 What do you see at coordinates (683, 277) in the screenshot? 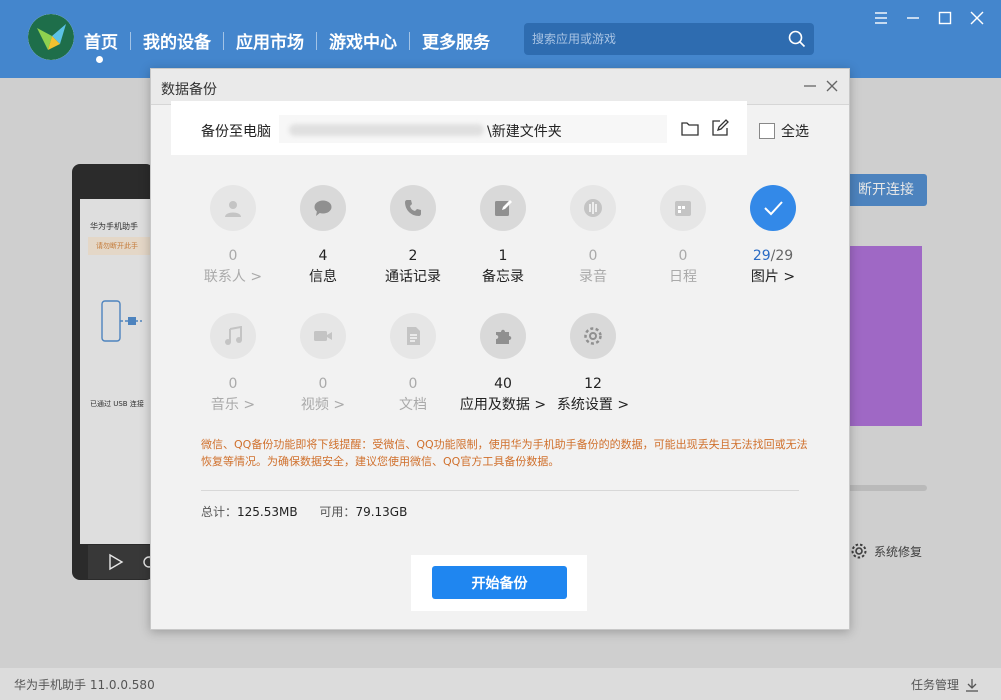
I see `item-label: 日程` at bounding box center [683, 277].